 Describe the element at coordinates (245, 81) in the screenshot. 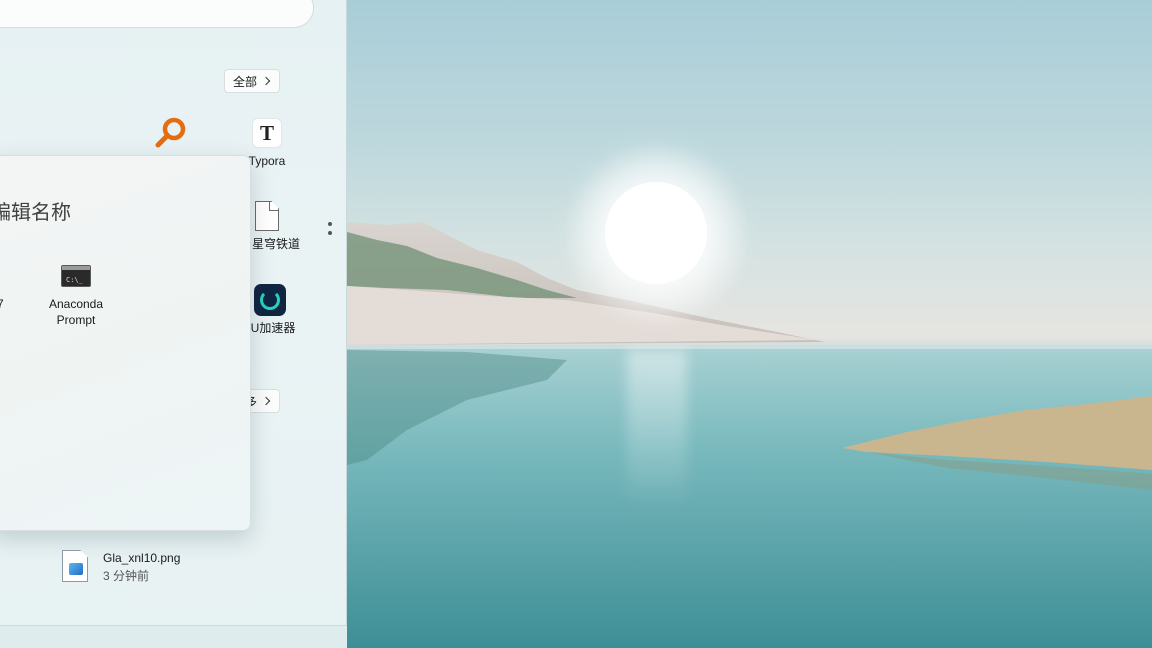

I see `all-apps-label: 全部` at that location.